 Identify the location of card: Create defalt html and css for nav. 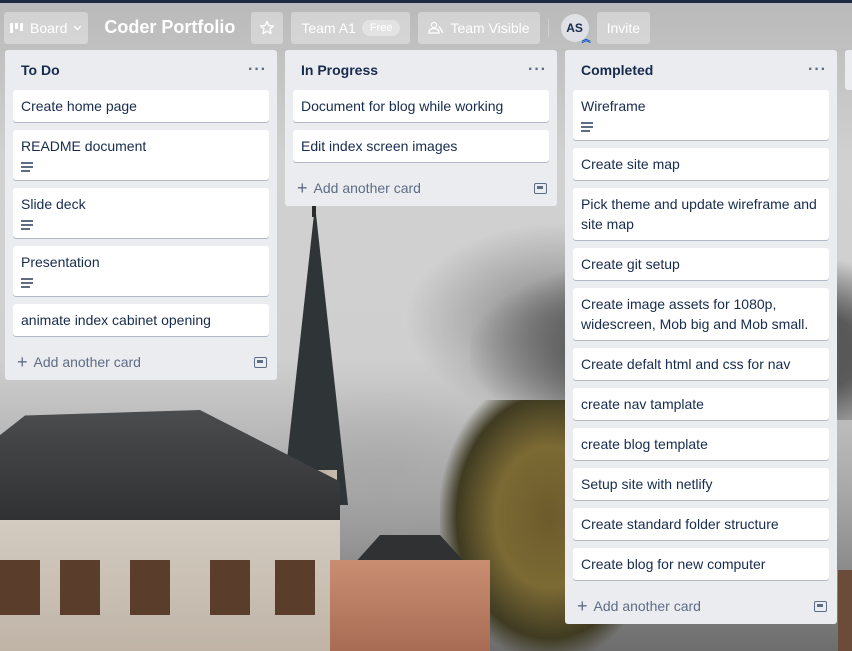
(701, 364).